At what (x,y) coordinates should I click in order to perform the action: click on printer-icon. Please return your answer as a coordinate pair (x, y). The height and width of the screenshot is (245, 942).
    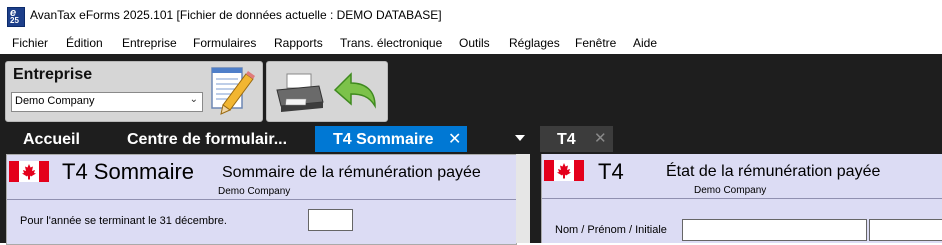
    Looking at the image, I should click on (300, 93).